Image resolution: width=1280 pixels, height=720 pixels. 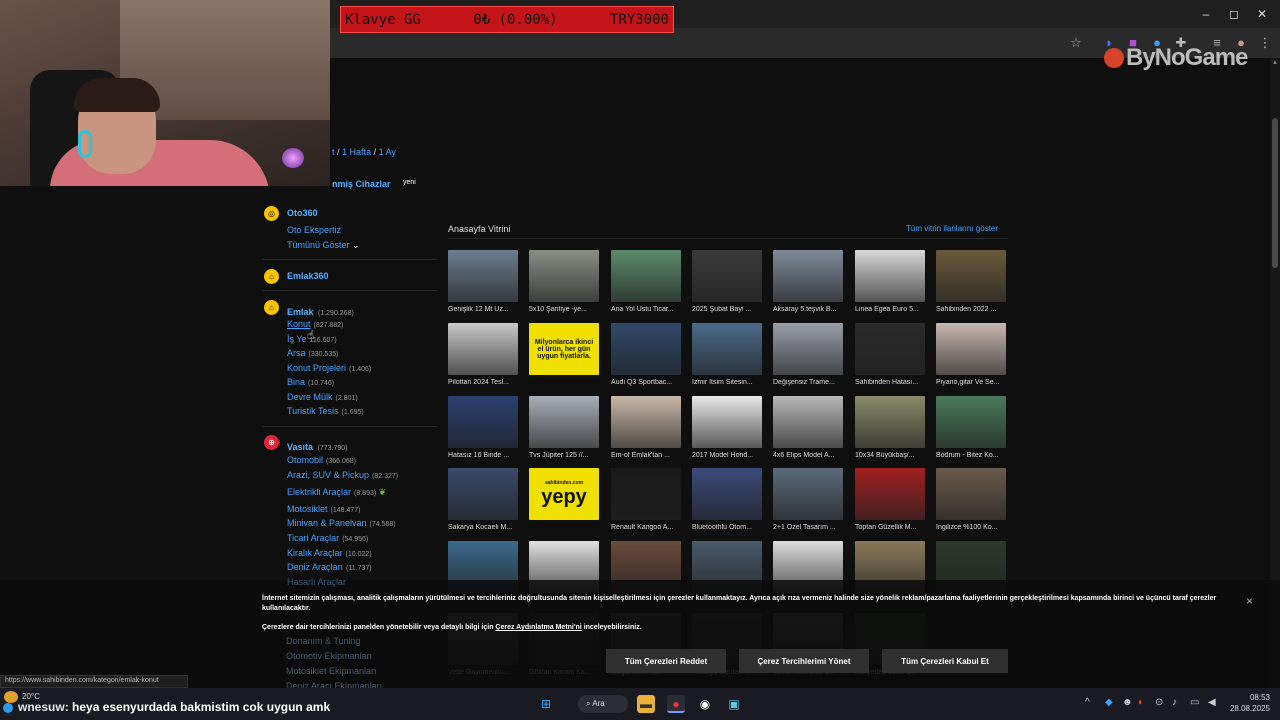 What do you see at coordinates (705, 704) in the screenshot?
I see `obs-icon: ◉` at bounding box center [705, 704].